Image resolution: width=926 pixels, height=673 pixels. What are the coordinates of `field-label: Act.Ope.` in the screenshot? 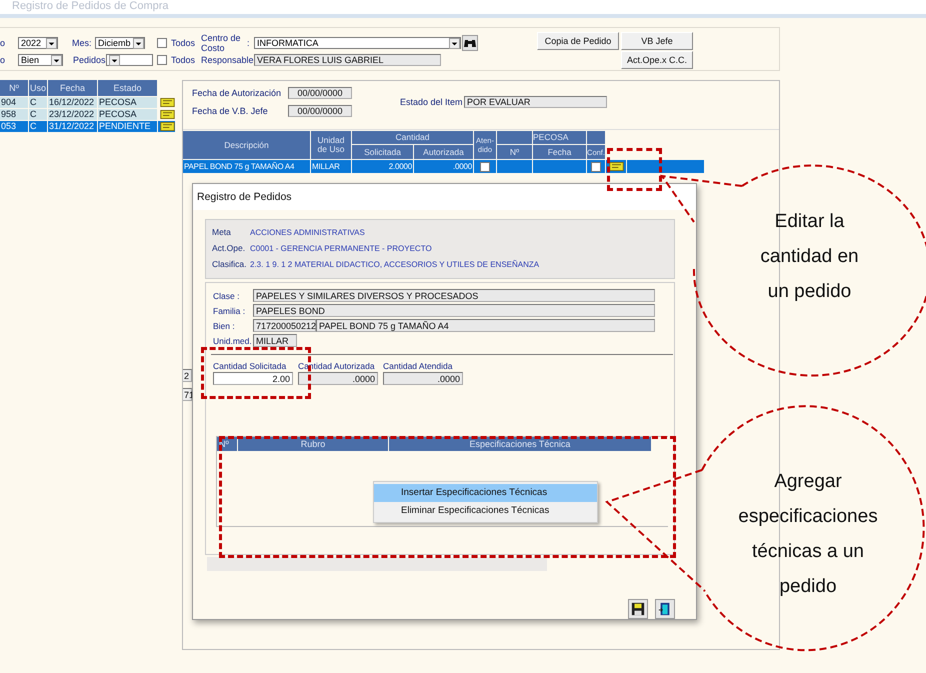 It's located at (229, 248).